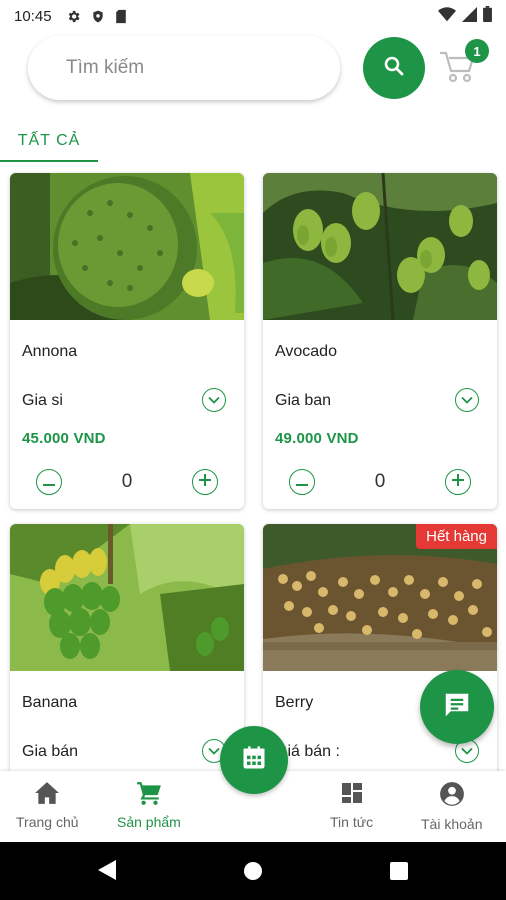  What do you see at coordinates (458, 70) in the screenshot?
I see `shopping-cart-icon` at bounding box center [458, 70].